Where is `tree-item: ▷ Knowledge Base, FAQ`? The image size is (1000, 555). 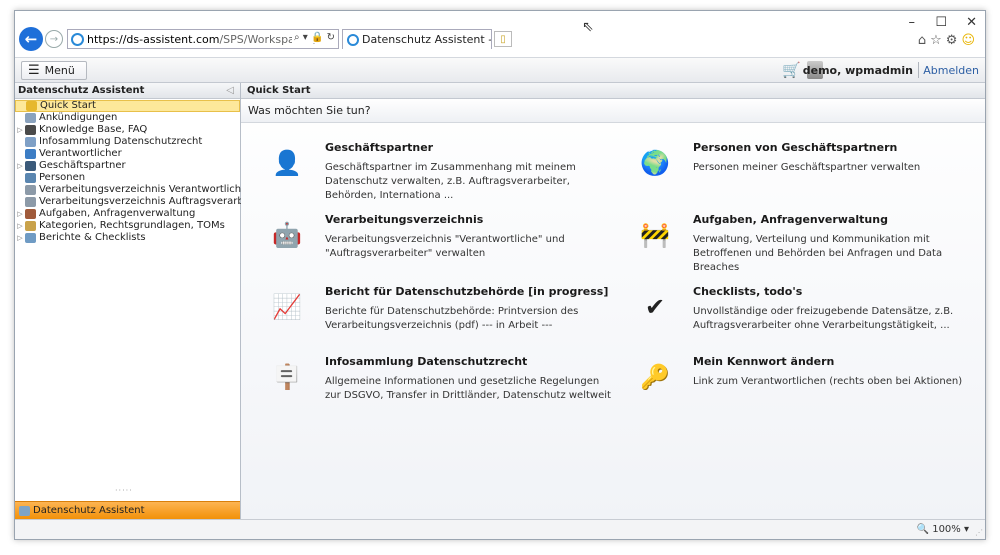
tree-item: ▷ Knowledge Base, FAQ is located at coordinates (127, 130).